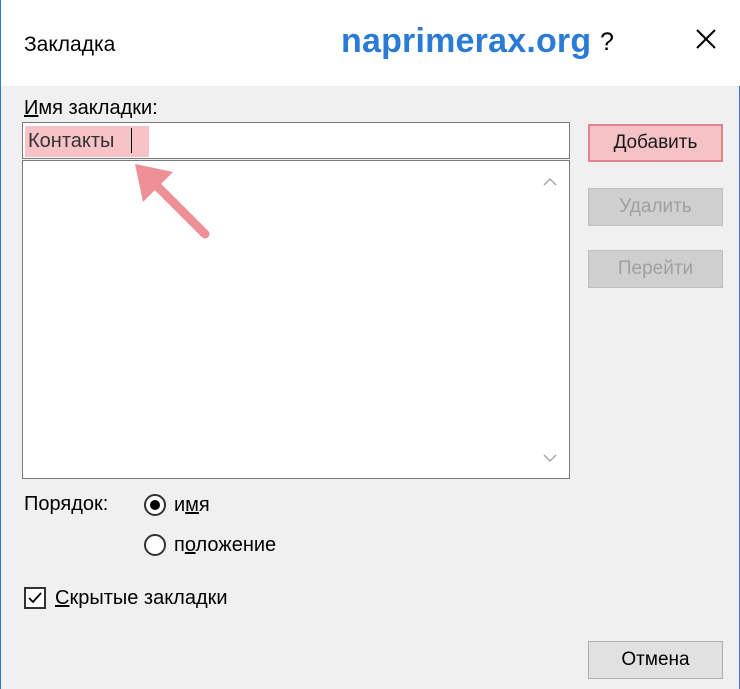  Describe the element at coordinates (655, 660) in the screenshot. I see `cancel-button: Отмена` at that location.